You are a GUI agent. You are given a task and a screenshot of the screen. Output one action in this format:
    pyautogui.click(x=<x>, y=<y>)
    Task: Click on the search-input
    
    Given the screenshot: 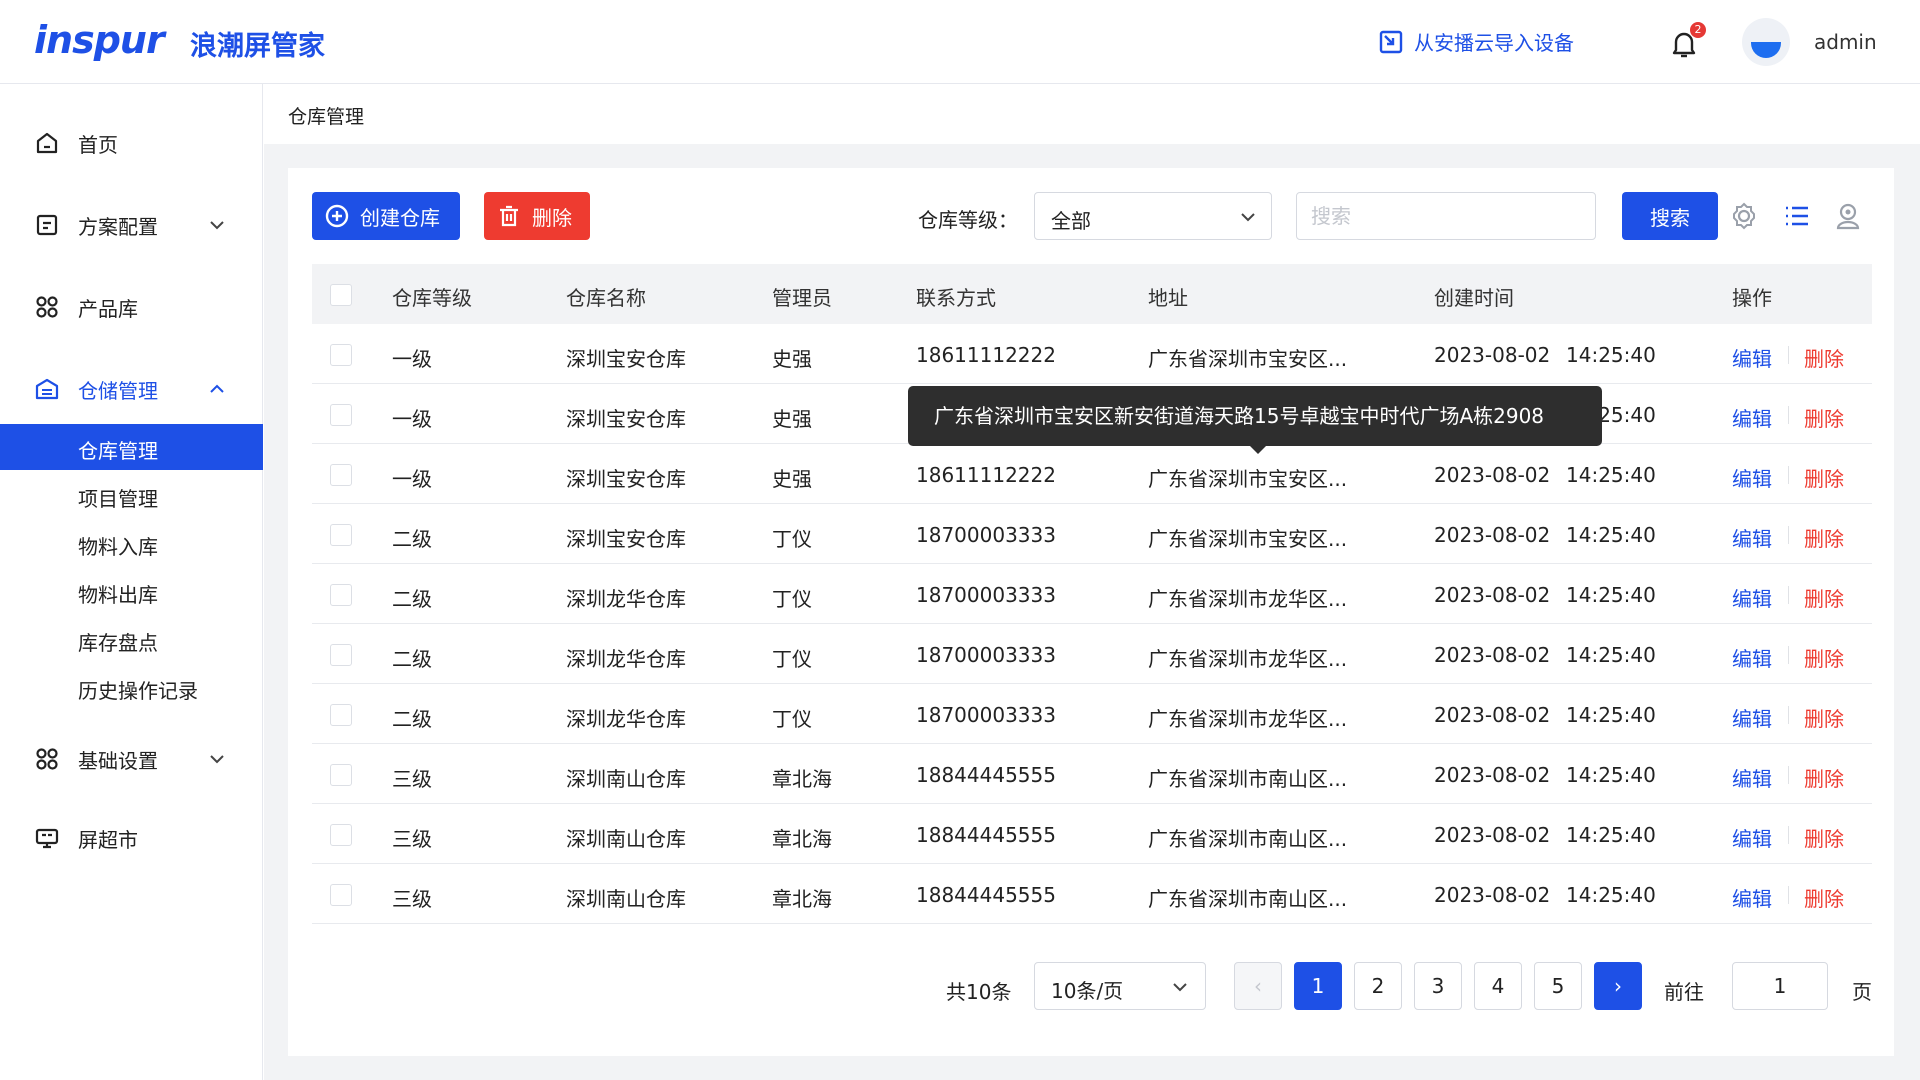 What is the action you would take?
    pyautogui.click(x=1446, y=216)
    